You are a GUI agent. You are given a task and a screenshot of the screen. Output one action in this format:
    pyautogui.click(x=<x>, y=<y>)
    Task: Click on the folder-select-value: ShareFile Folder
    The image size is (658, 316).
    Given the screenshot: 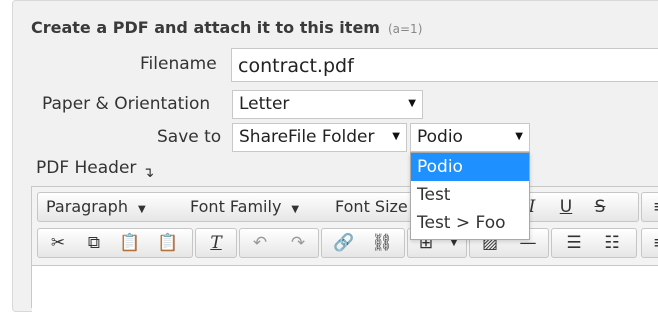 What is the action you would take?
    pyautogui.click(x=307, y=137)
    